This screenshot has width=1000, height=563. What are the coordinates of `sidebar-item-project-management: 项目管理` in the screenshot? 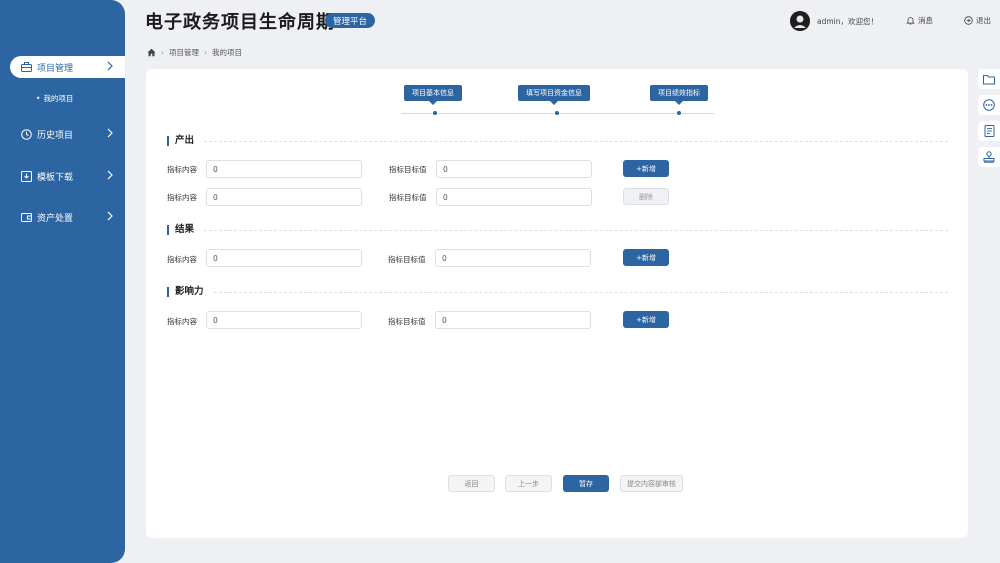 It's located at (67, 67).